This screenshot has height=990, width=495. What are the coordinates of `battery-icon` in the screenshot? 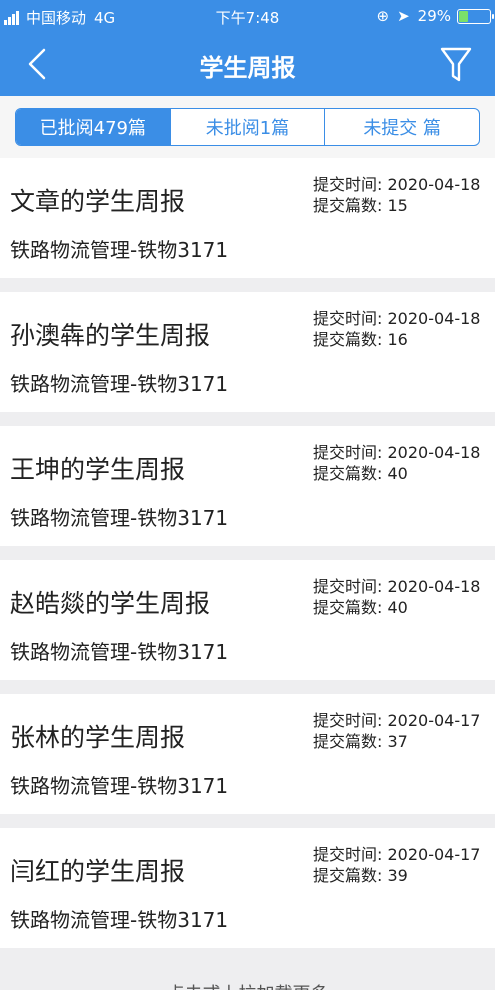 It's located at (475, 16).